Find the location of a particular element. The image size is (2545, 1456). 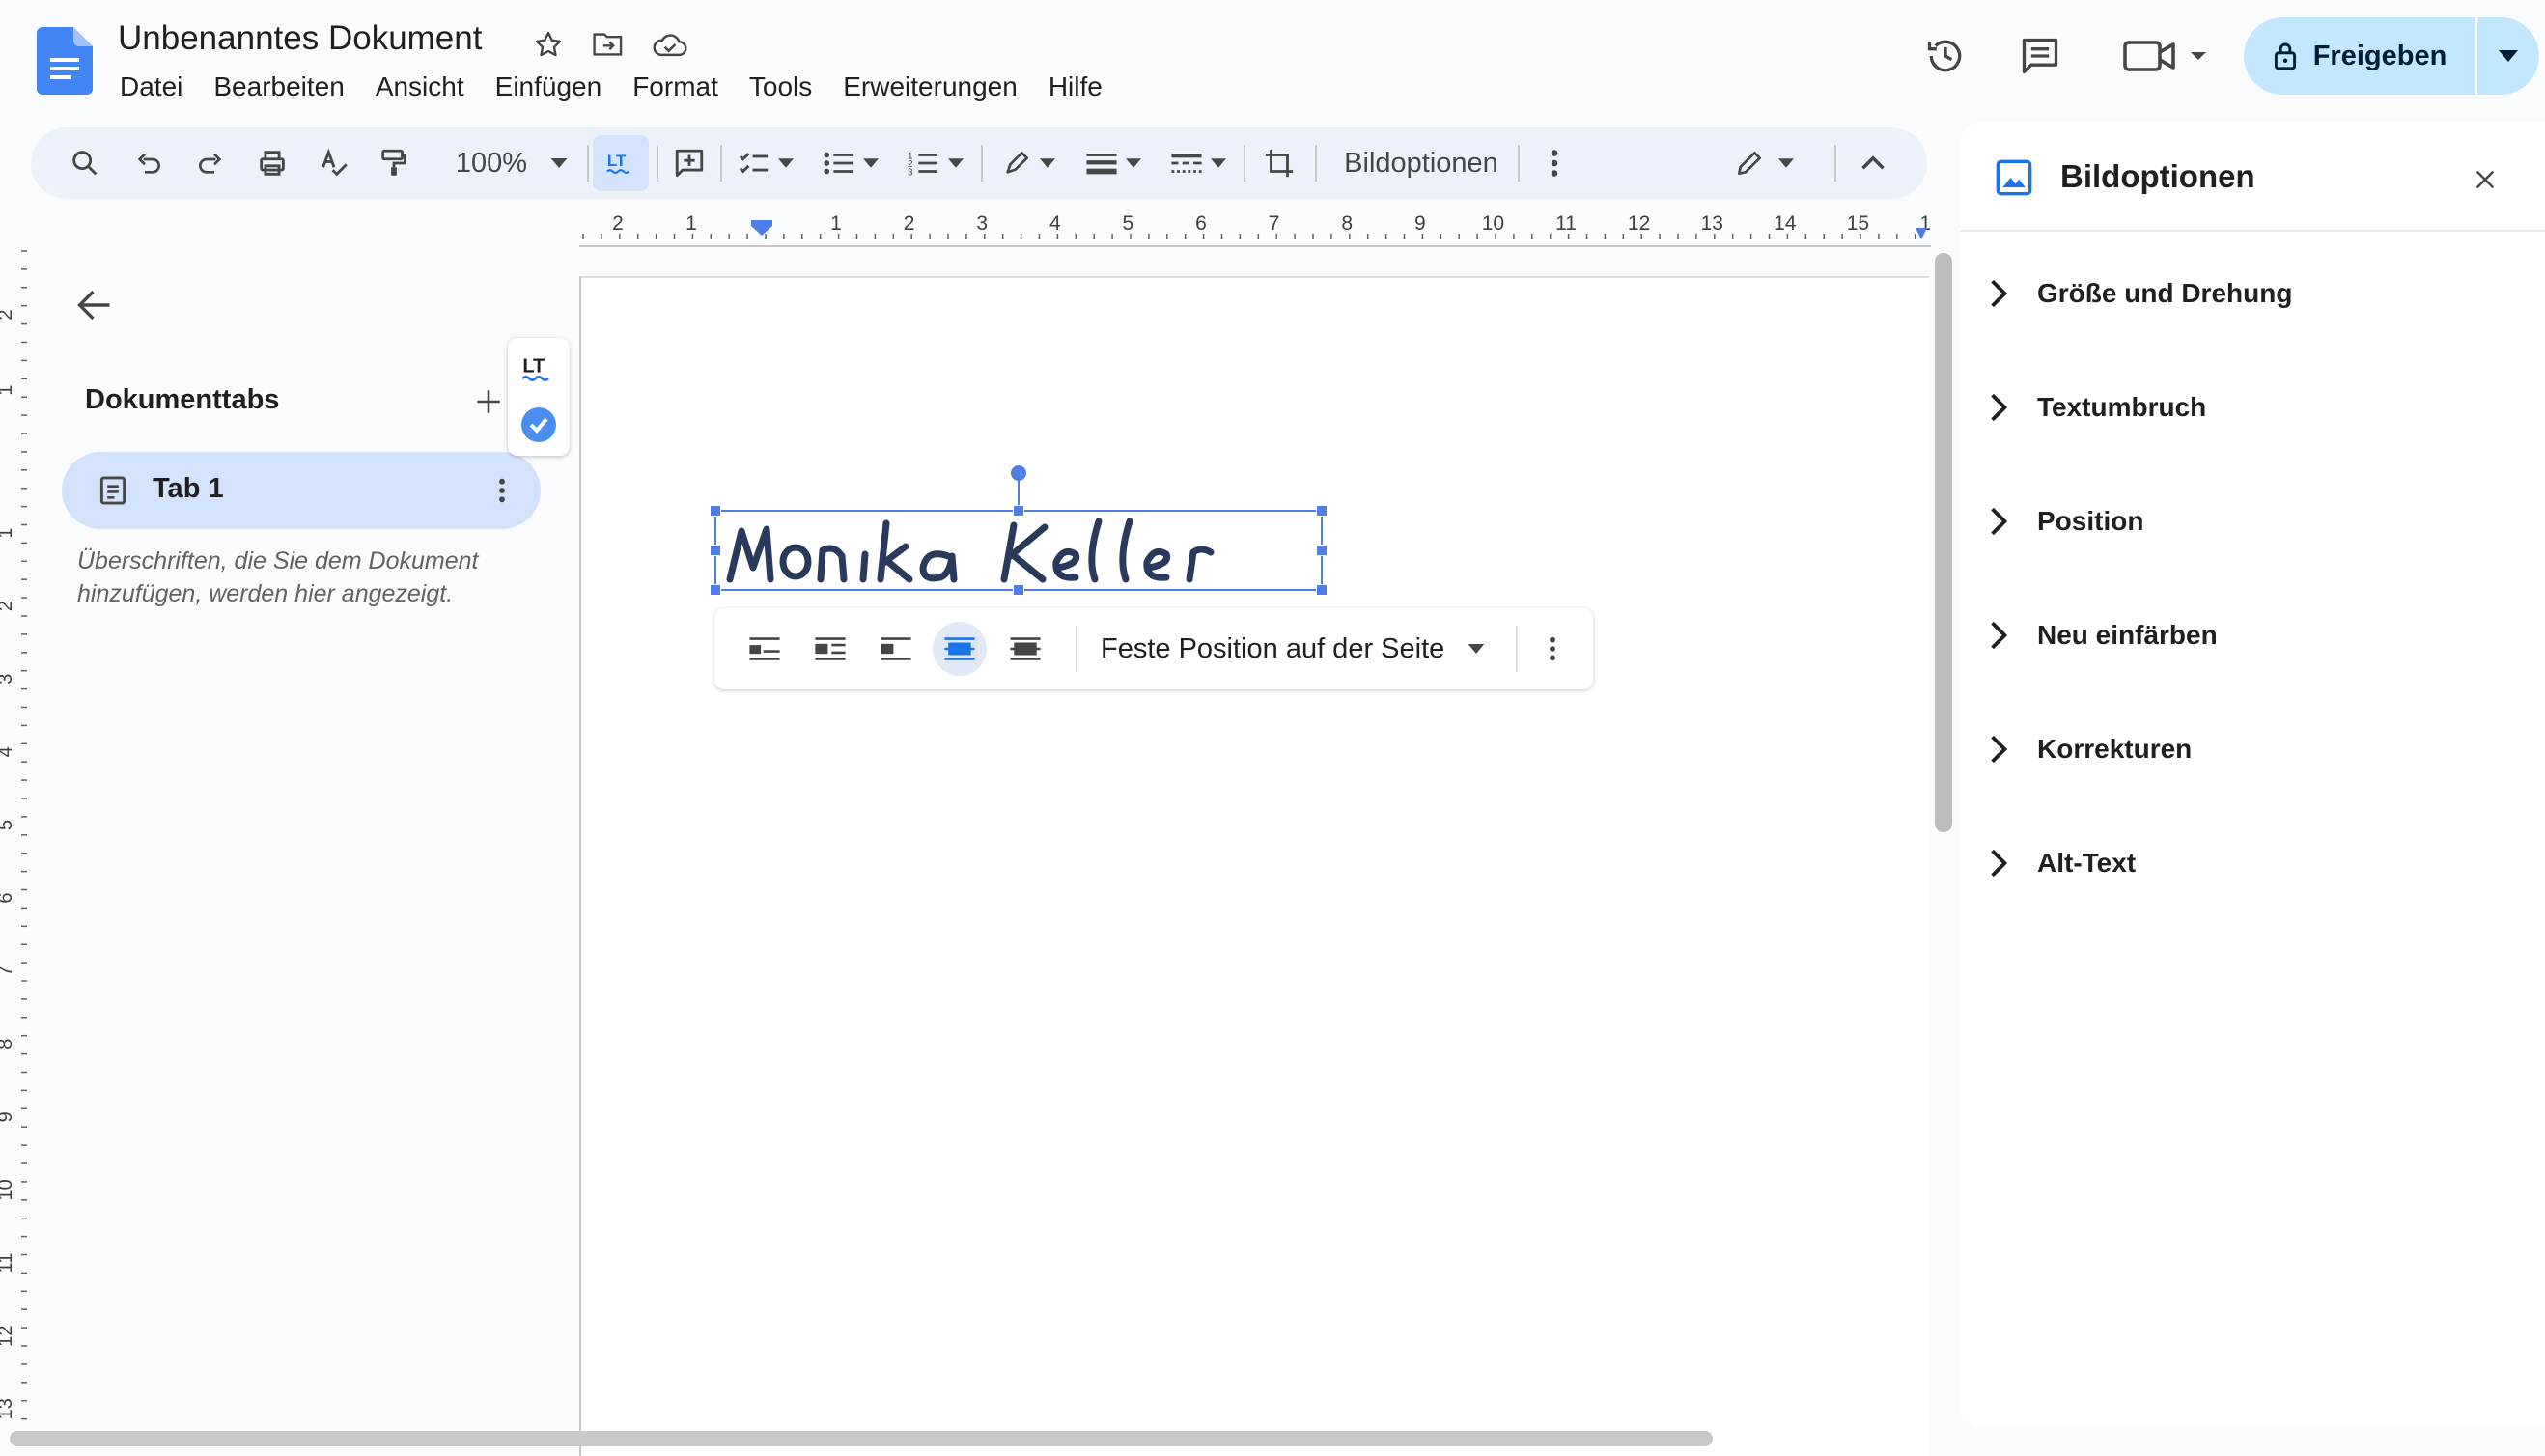

menu-datei: Datei is located at coordinates (151, 87).